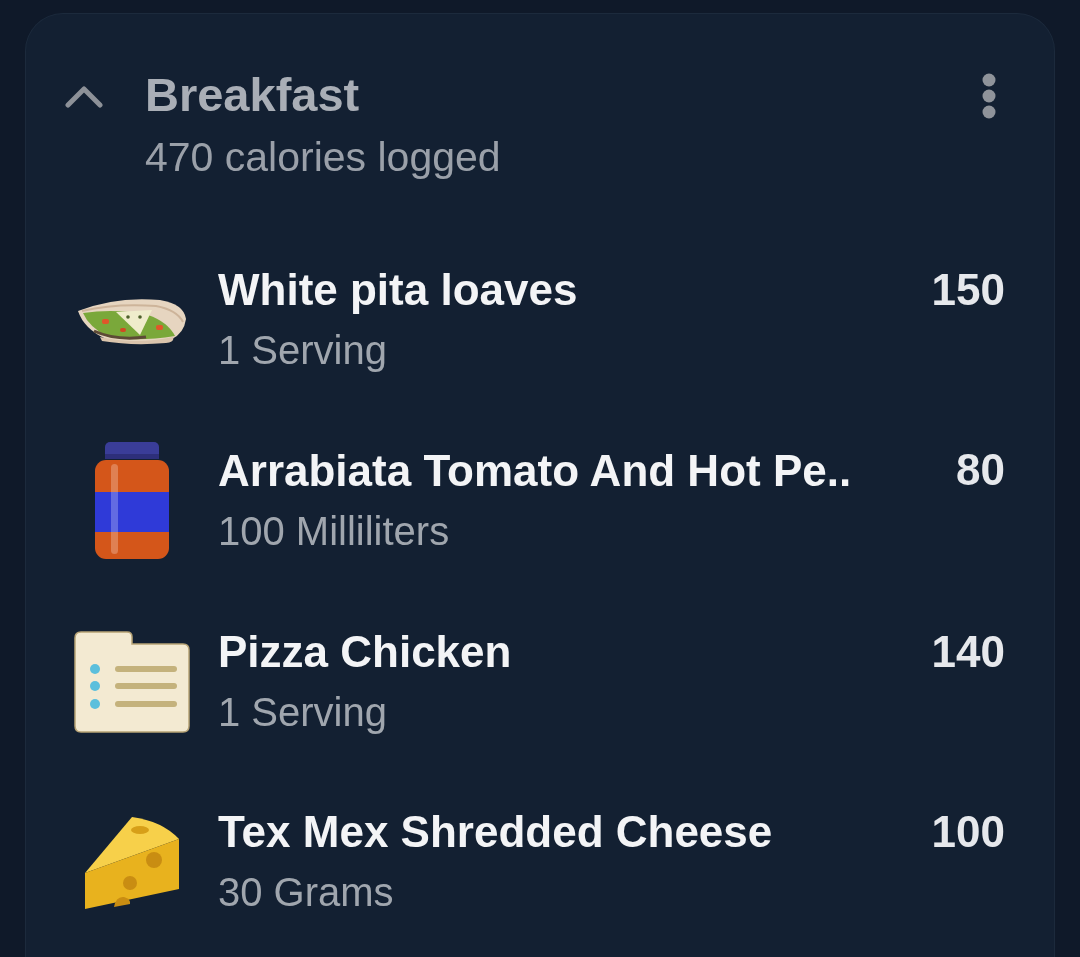  I want to click on serving-size: 100 Milliliters, so click(334, 531).